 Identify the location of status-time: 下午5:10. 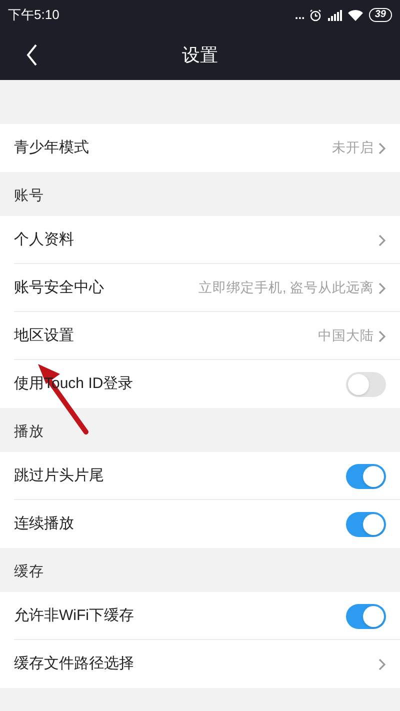
(34, 15).